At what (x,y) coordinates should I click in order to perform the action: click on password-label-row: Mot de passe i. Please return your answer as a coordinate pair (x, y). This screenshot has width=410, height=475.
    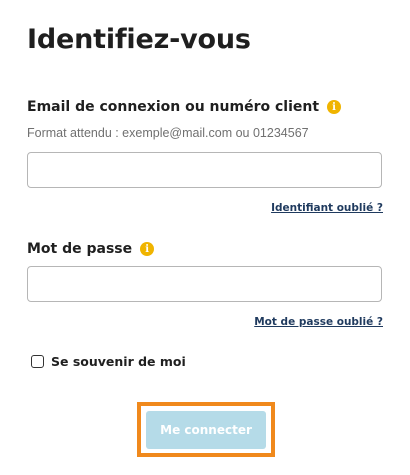
    Looking at the image, I should click on (91, 249).